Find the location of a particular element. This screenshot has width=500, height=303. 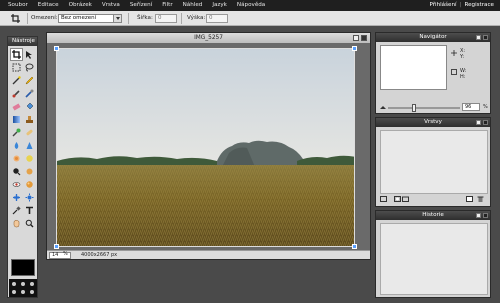

blur-tool is located at coordinates (16, 145).